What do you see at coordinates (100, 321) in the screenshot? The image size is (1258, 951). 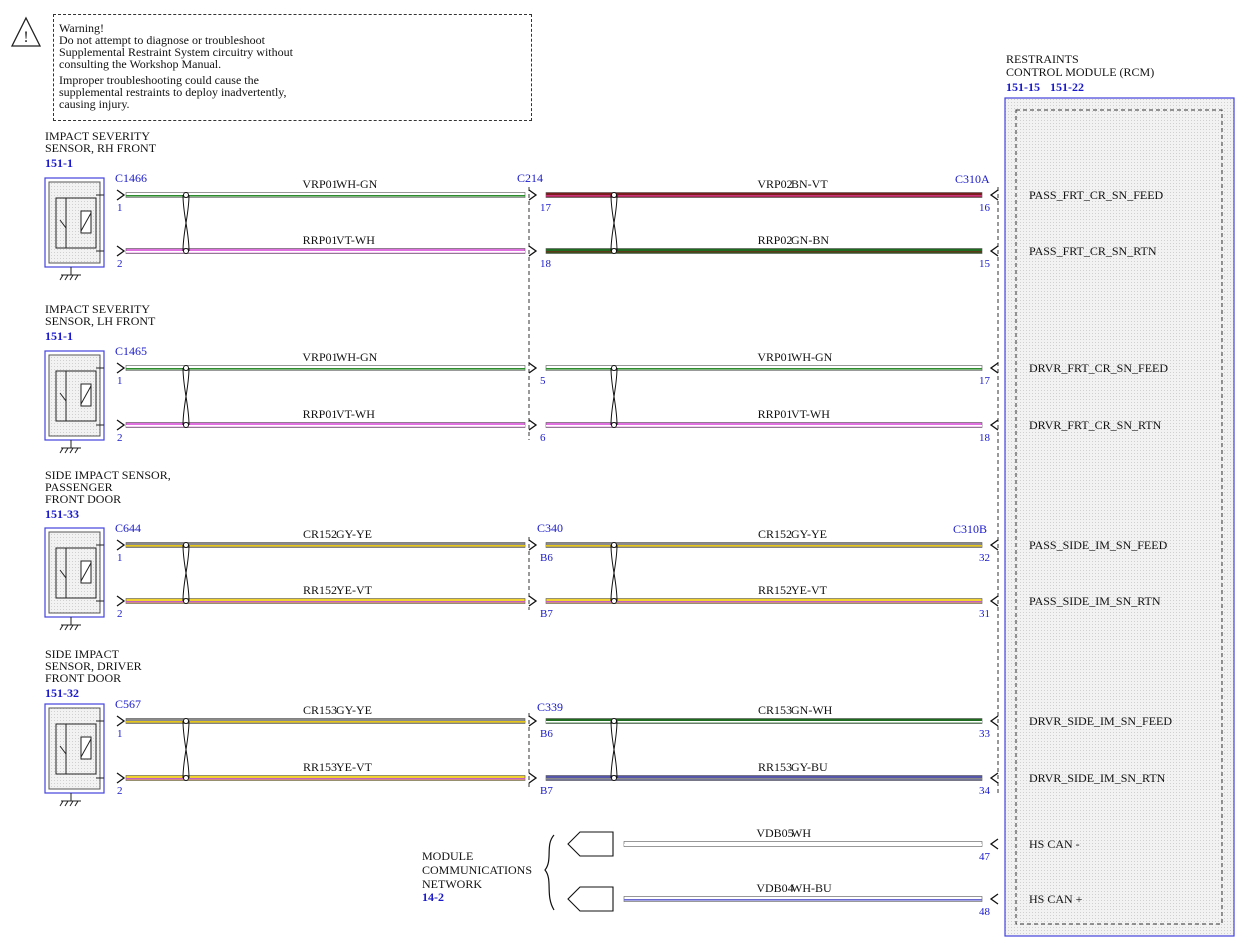 I see `sensor-name: SENSOR, LH FRONT` at bounding box center [100, 321].